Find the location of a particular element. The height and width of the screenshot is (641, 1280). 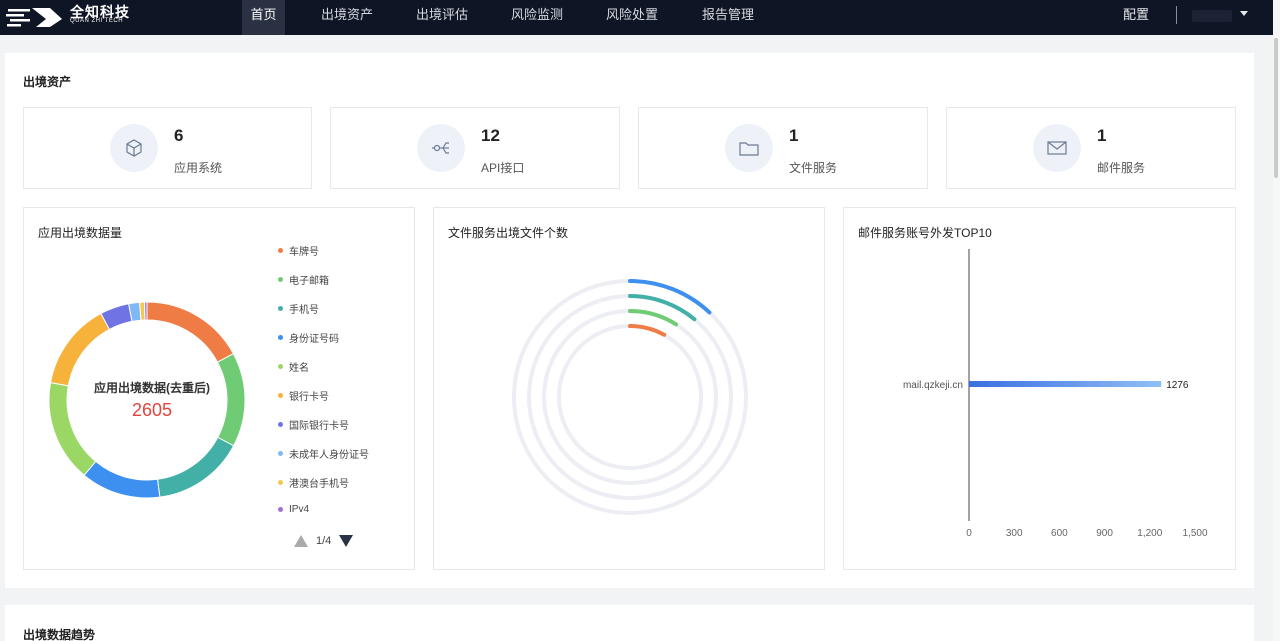

nav-report-management: 报告管理 is located at coordinates (728, 17).